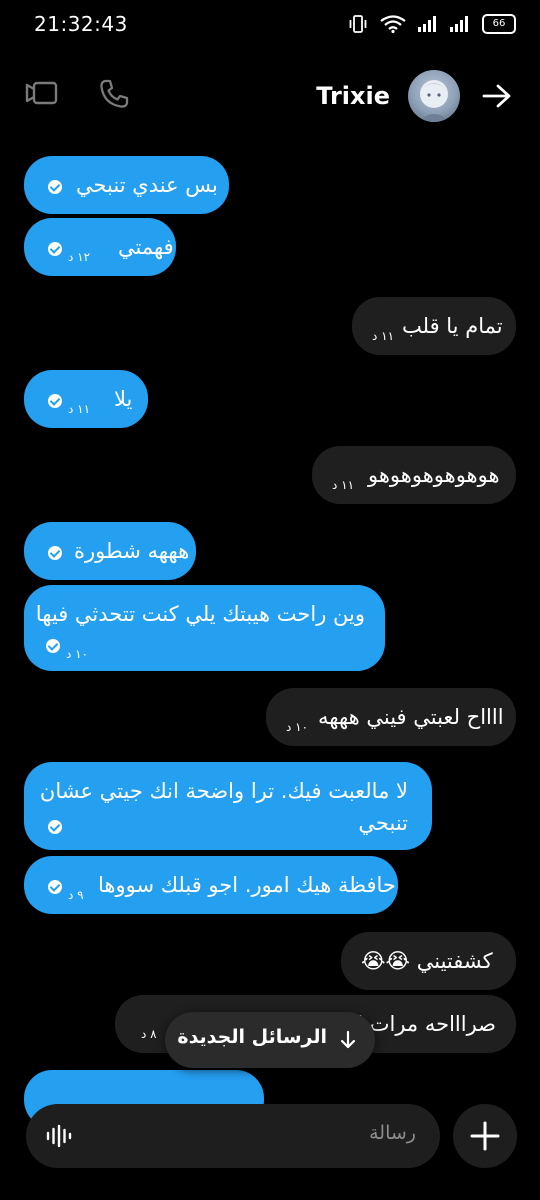  What do you see at coordinates (59, 1136) in the screenshot?
I see `voice-waveform-icon` at bounding box center [59, 1136].